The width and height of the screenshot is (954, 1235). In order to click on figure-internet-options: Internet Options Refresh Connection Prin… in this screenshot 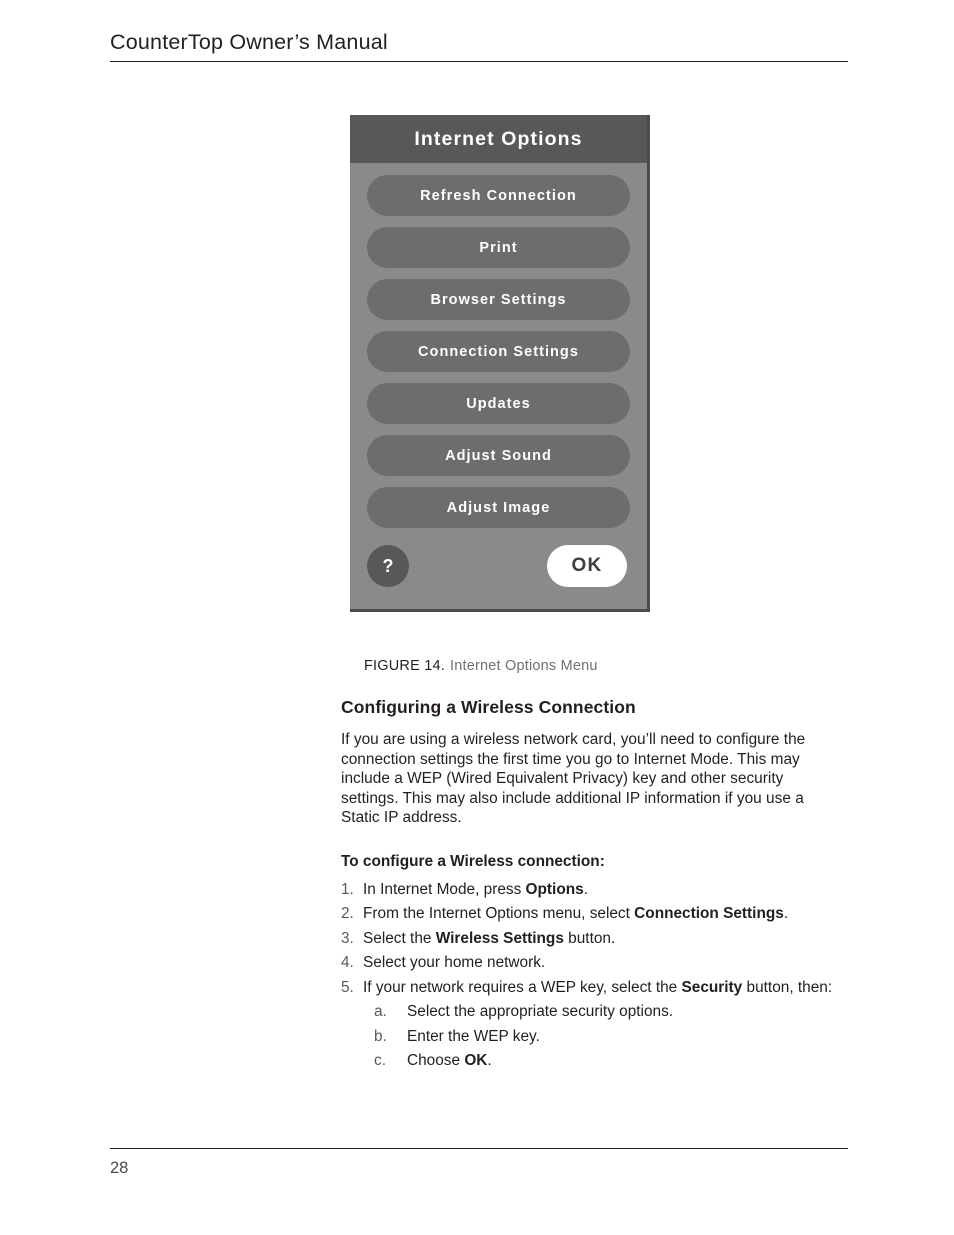, I will do `click(500, 363)`.